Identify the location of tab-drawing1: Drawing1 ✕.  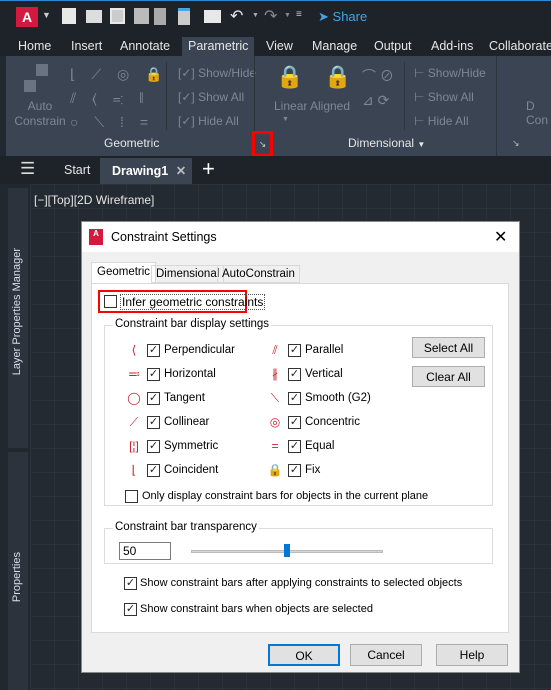
(146, 171).